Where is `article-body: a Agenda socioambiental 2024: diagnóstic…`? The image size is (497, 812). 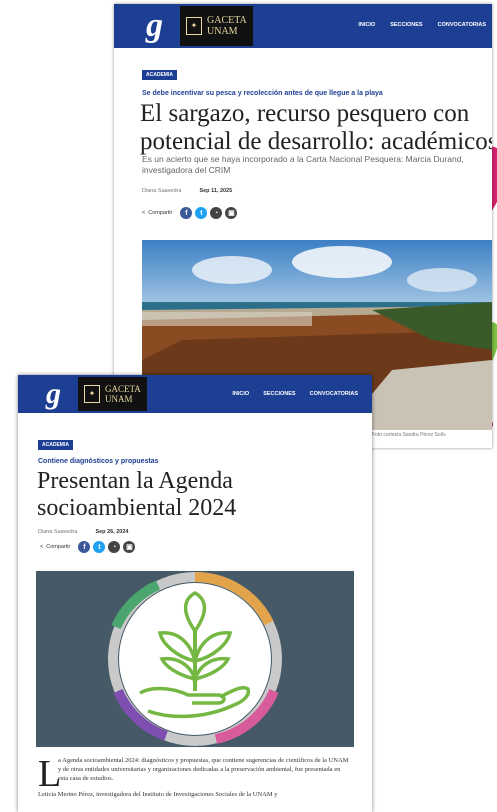 article-body: a Agenda socioambiental 2024: diagnóstic… is located at coordinates (194, 778).